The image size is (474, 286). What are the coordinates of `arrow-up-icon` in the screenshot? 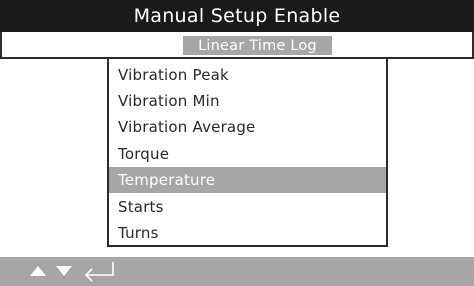 It's located at (38, 271).